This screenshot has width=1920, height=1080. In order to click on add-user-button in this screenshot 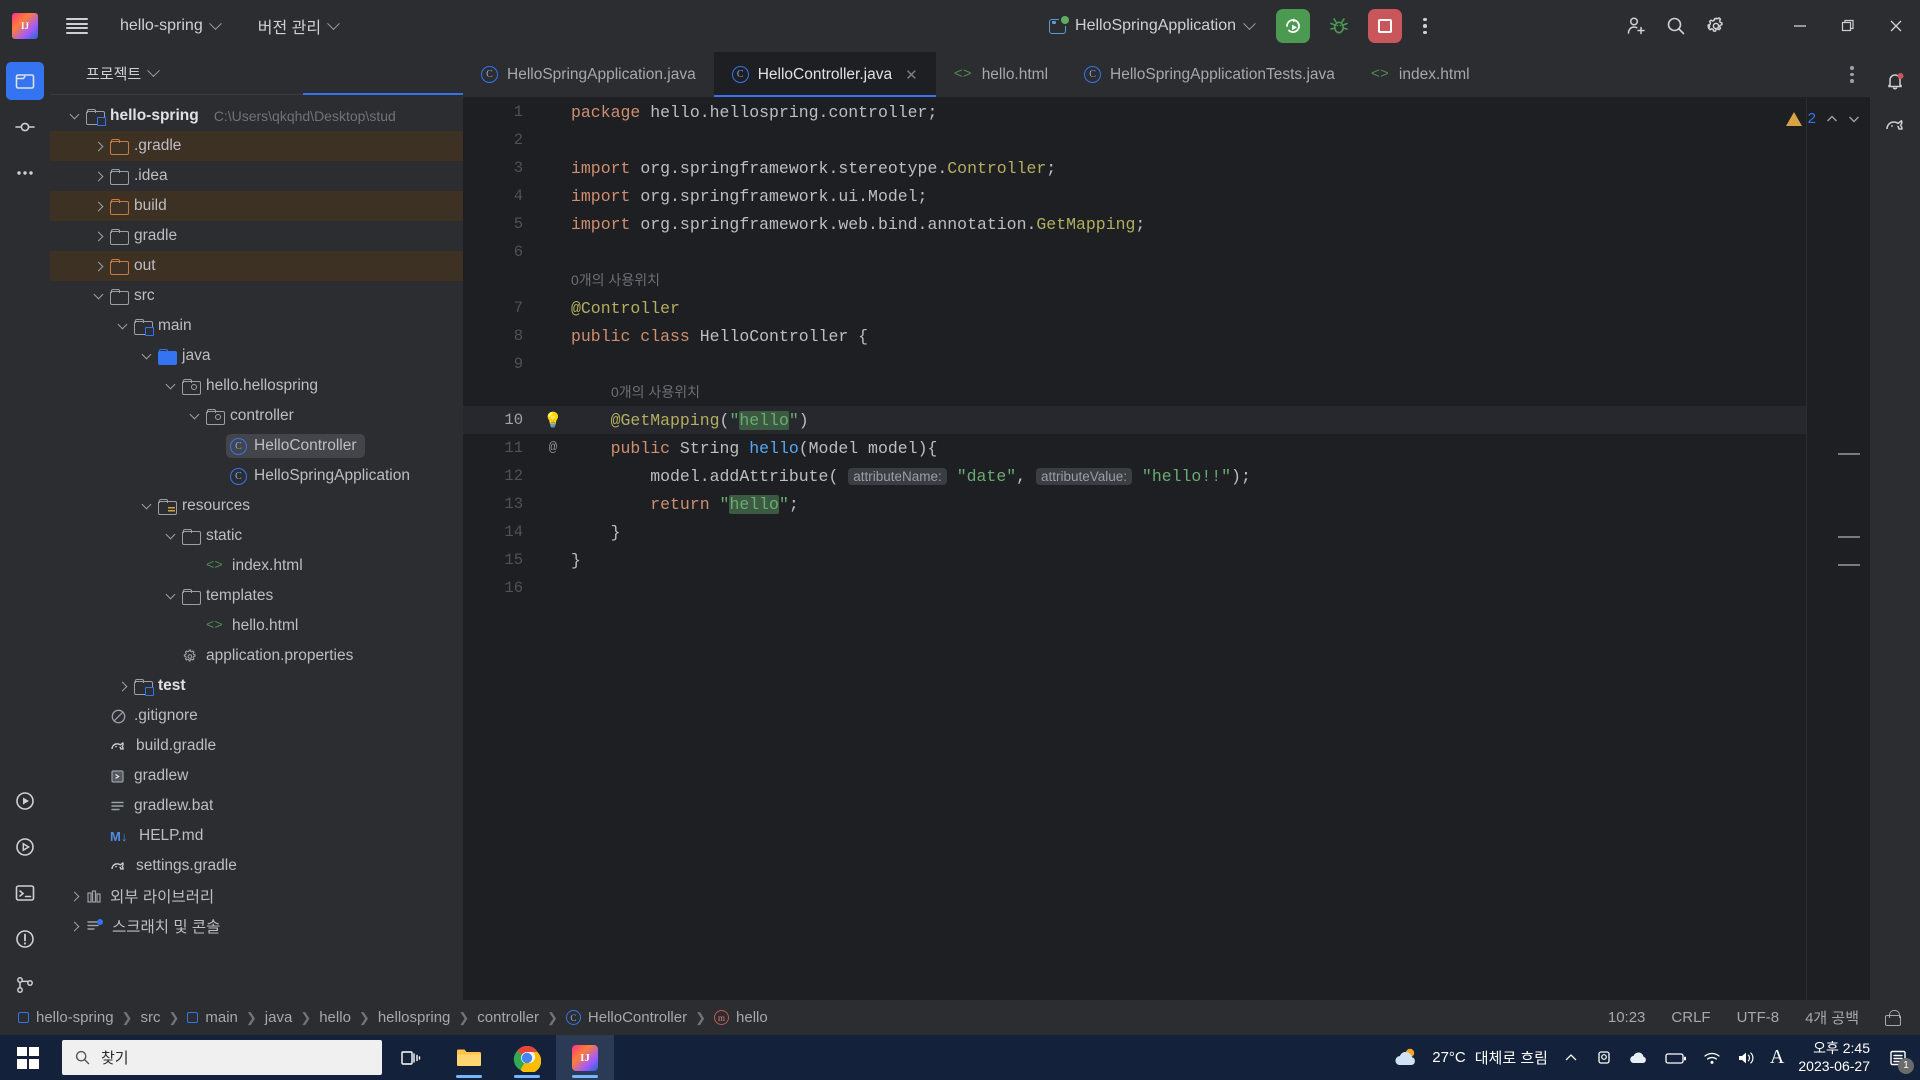, I will do `click(1636, 26)`.